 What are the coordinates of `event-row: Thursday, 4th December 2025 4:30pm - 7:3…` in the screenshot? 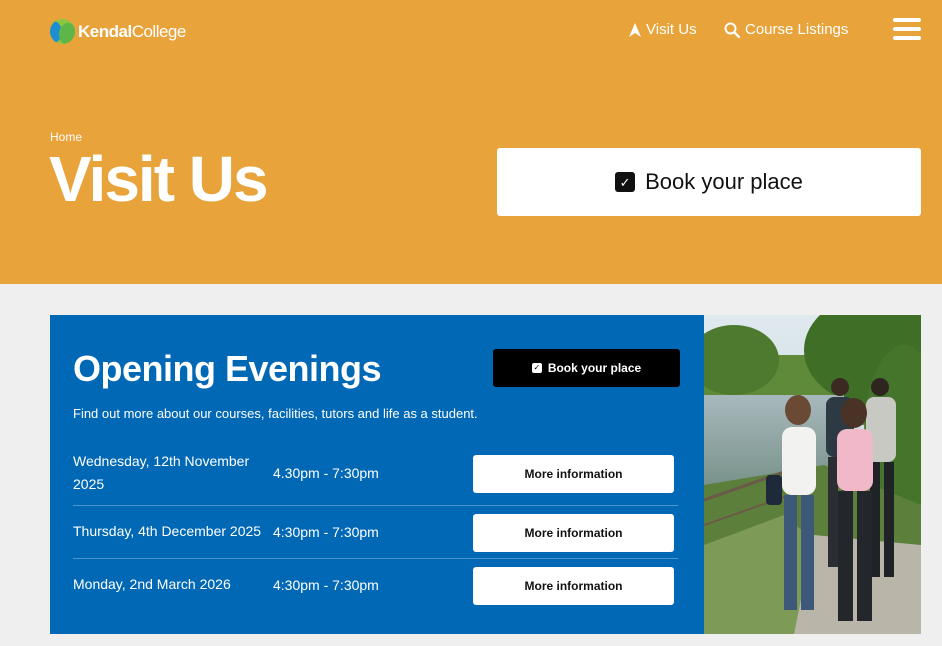 It's located at (375, 532).